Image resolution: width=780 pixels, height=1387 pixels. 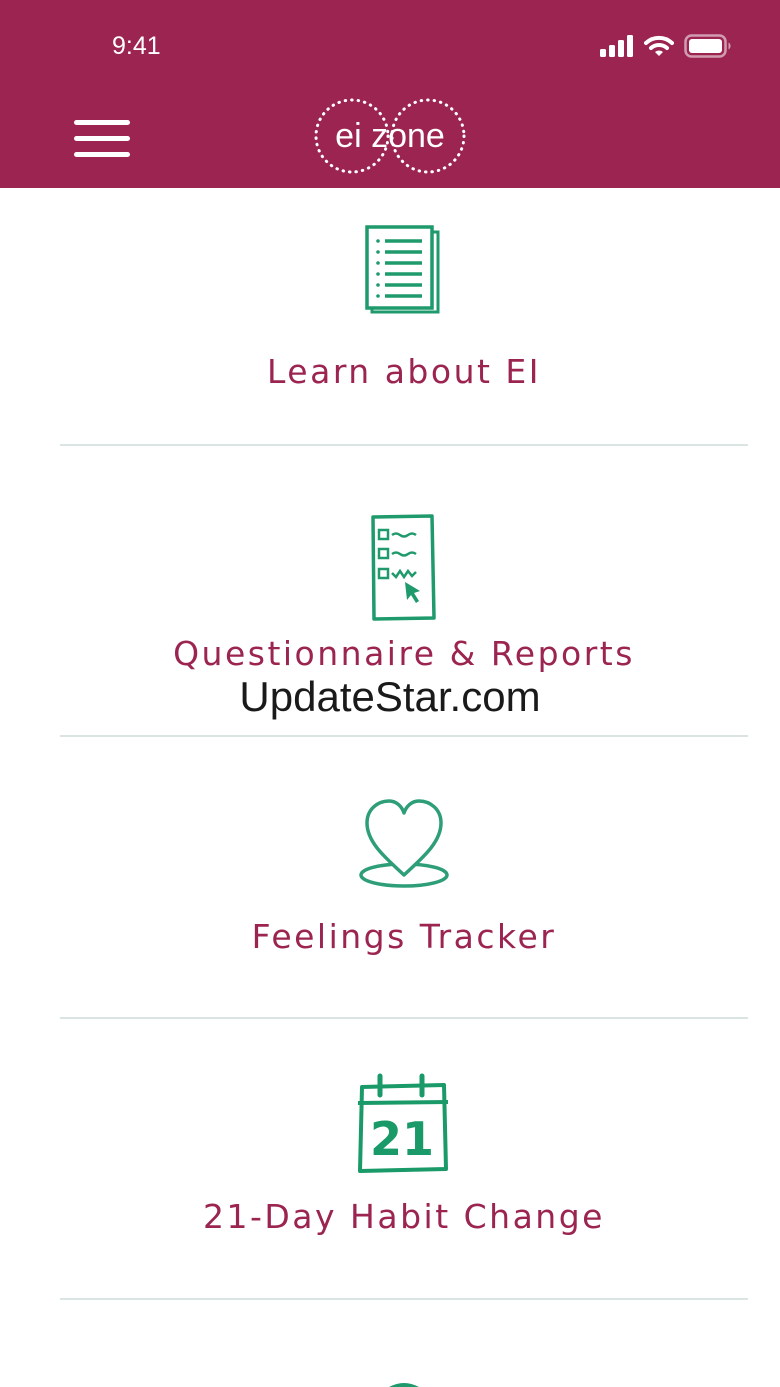 I want to click on cellular-signal-icon, so click(x=616, y=46).